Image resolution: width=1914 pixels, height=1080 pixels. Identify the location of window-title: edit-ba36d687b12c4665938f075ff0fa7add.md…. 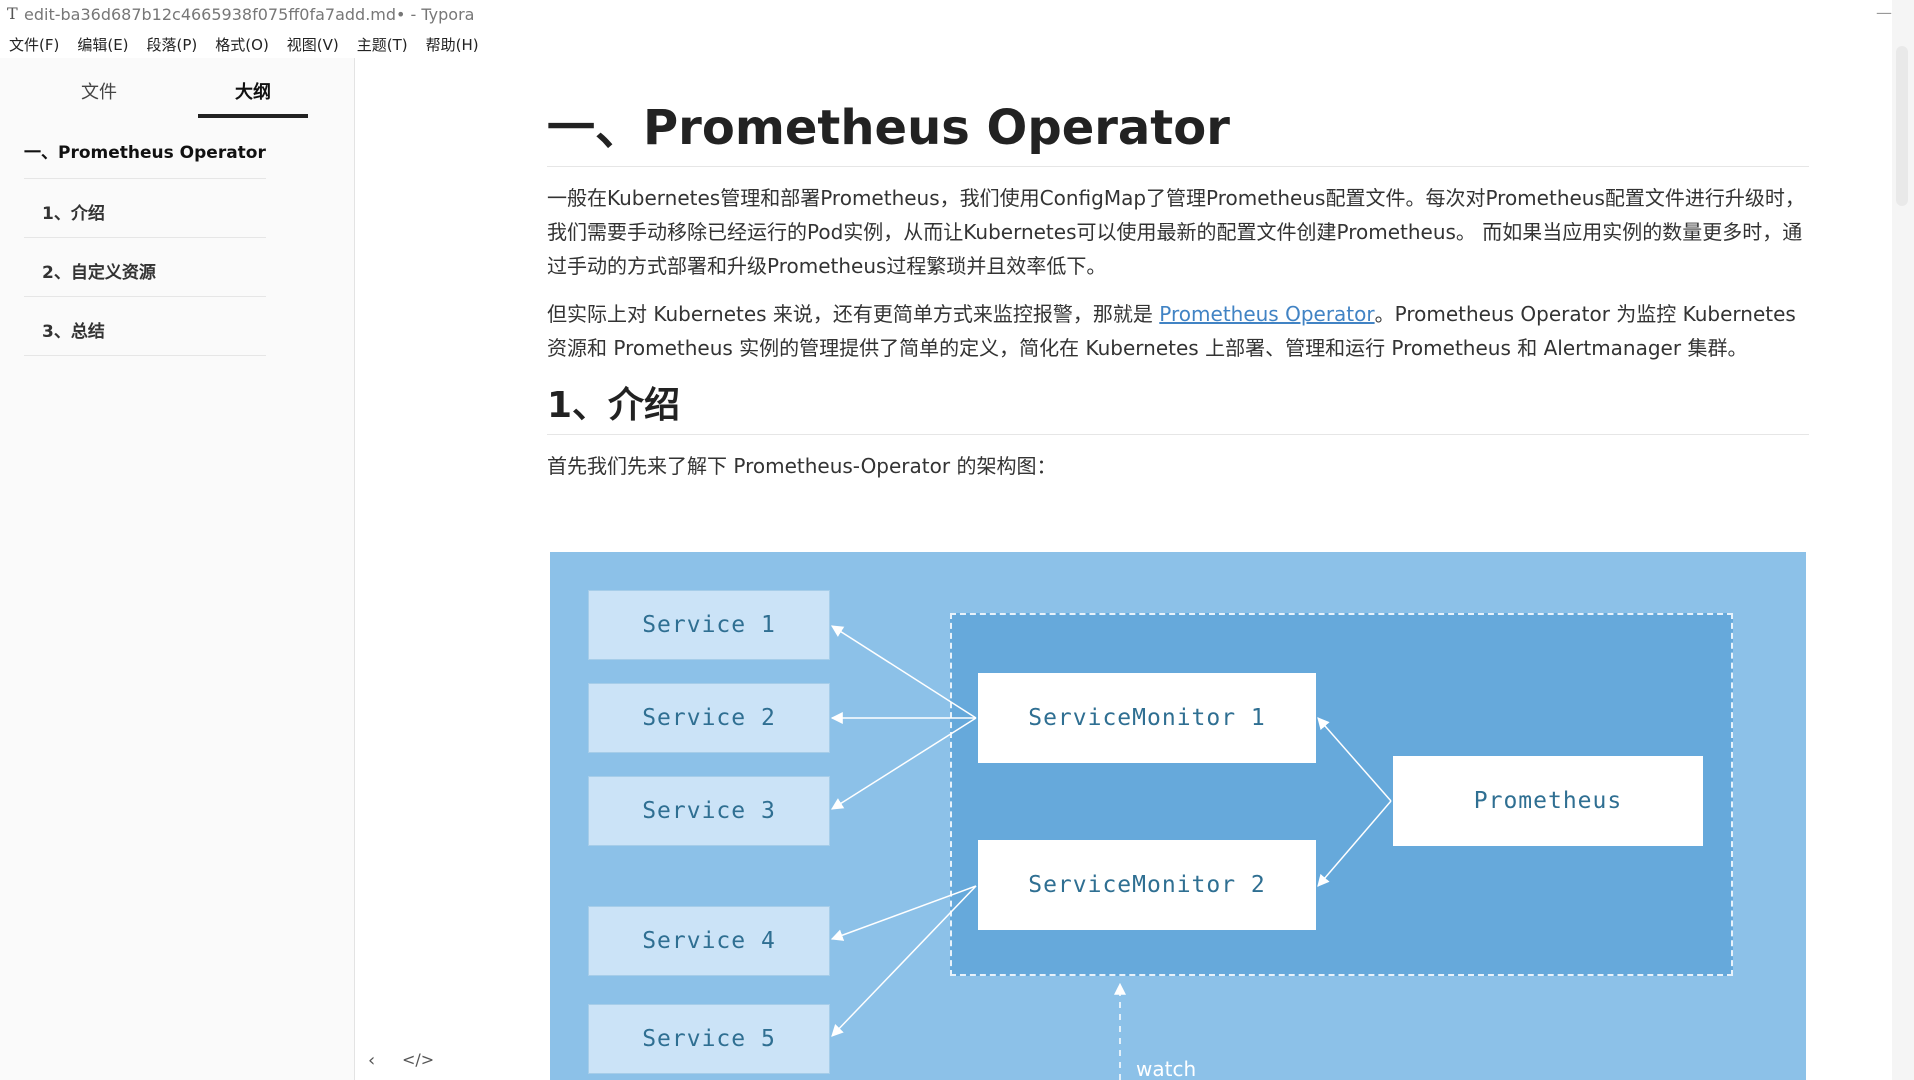
(249, 14).